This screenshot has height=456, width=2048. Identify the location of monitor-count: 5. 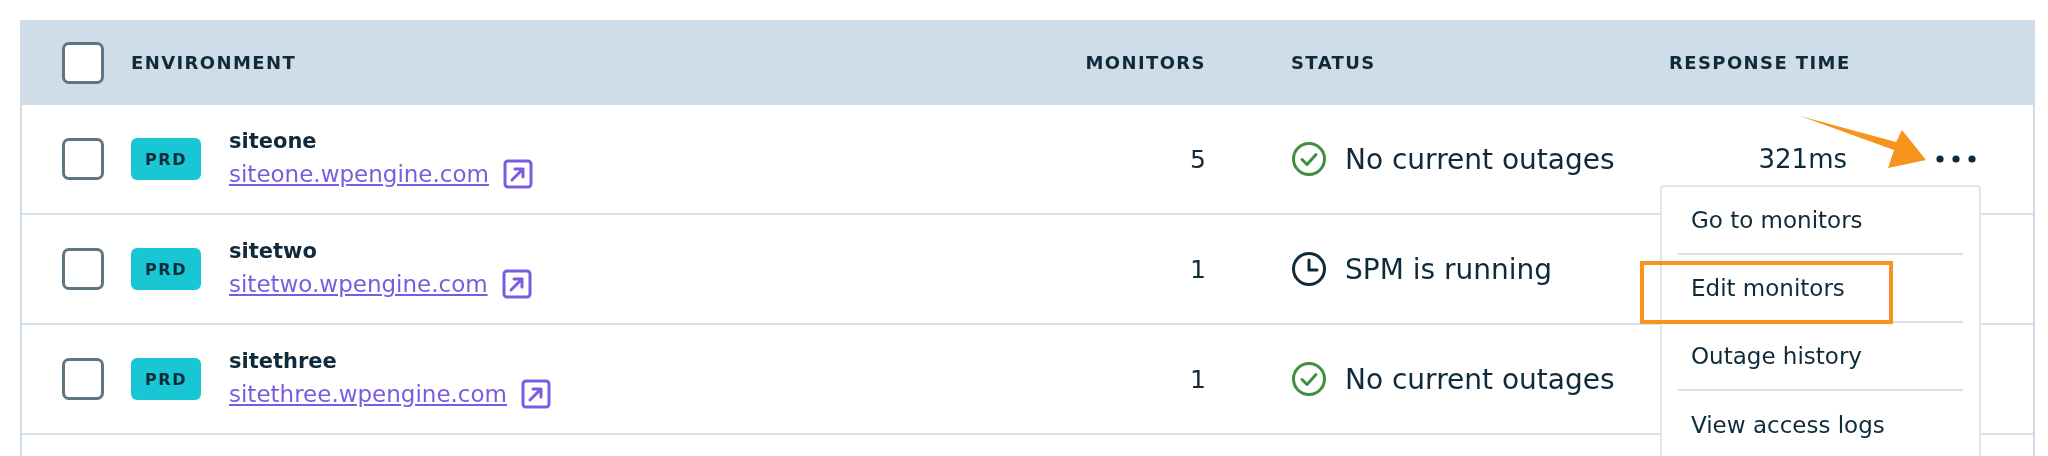
(1198, 159).